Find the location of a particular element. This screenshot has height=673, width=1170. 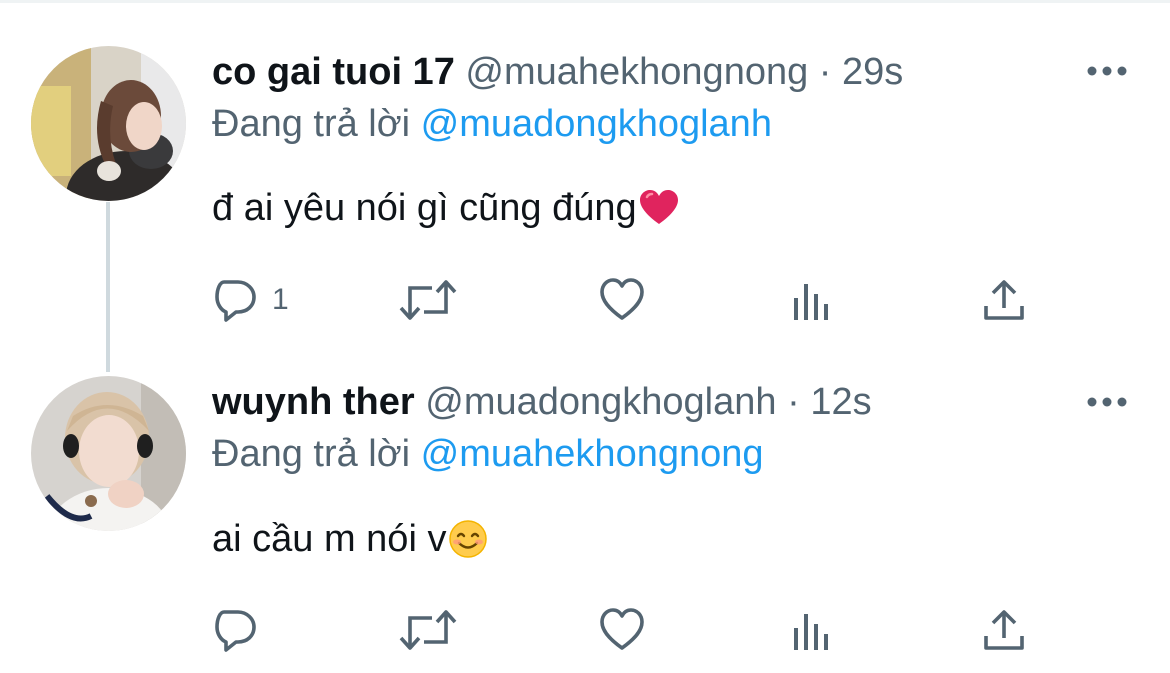

smiling-face-emoji-icon is located at coordinates (468, 539).